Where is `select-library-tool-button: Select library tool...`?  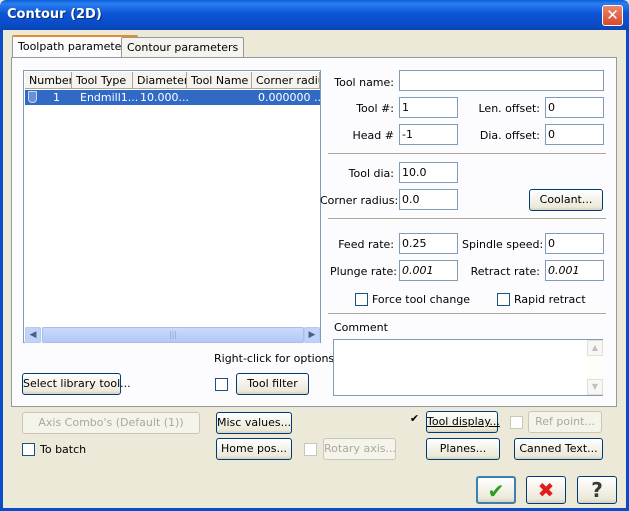 select-library-tool-button: Select library tool... is located at coordinates (76, 384).